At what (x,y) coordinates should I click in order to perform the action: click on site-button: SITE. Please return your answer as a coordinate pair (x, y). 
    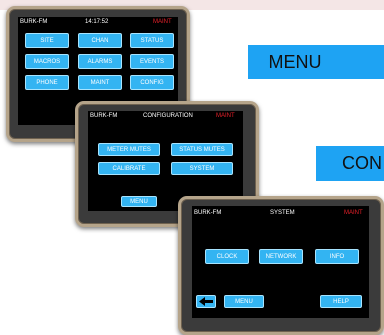
    Looking at the image, I should click on (47, 40).